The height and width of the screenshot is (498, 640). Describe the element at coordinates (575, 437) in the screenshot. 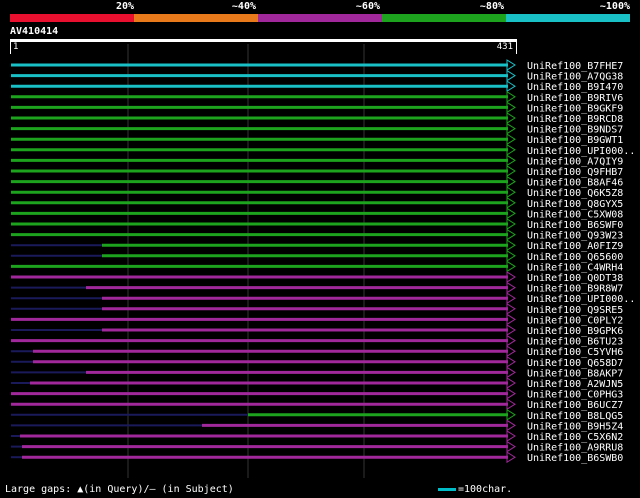

I see `hit-label: UniRef100_C5X6N2` at that location.